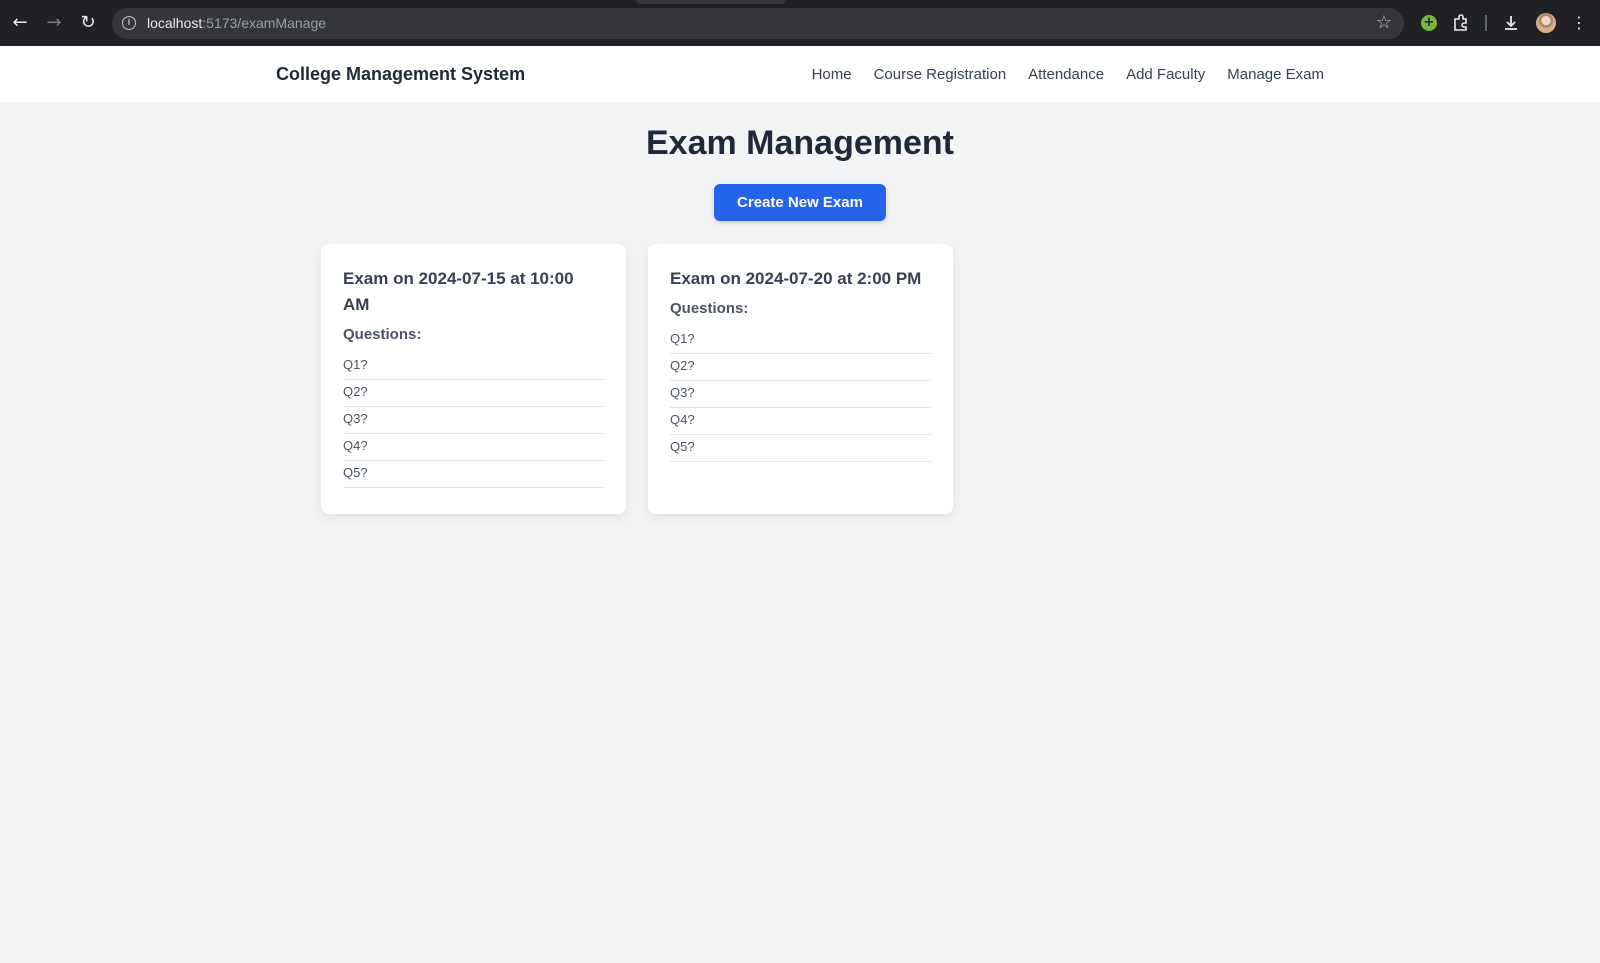  What do you see at coordinates (758, 23) in the screenshot?
I see `address-bar: i localhost:5173/examManage ☆` at bounding box center [758, 23].